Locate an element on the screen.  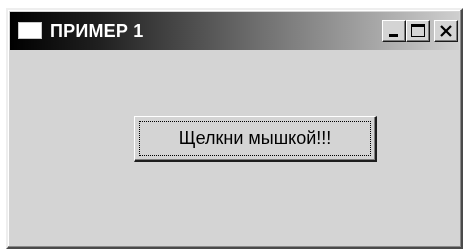
minimize-button is located at coordinates (394, 31).